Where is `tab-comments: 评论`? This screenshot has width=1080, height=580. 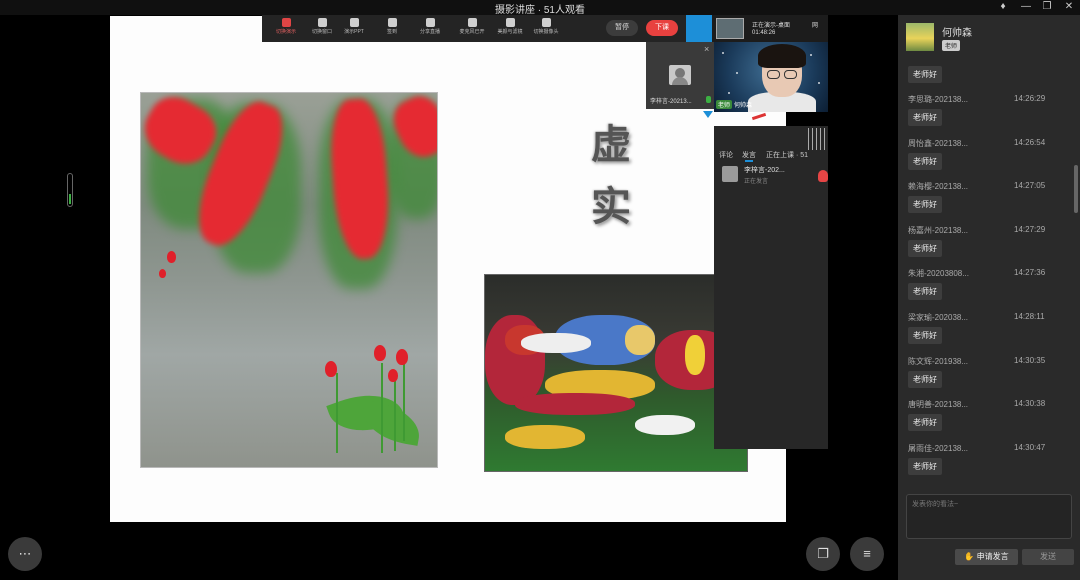 tab-comments: 评论 is located at coordinates (726, 155).